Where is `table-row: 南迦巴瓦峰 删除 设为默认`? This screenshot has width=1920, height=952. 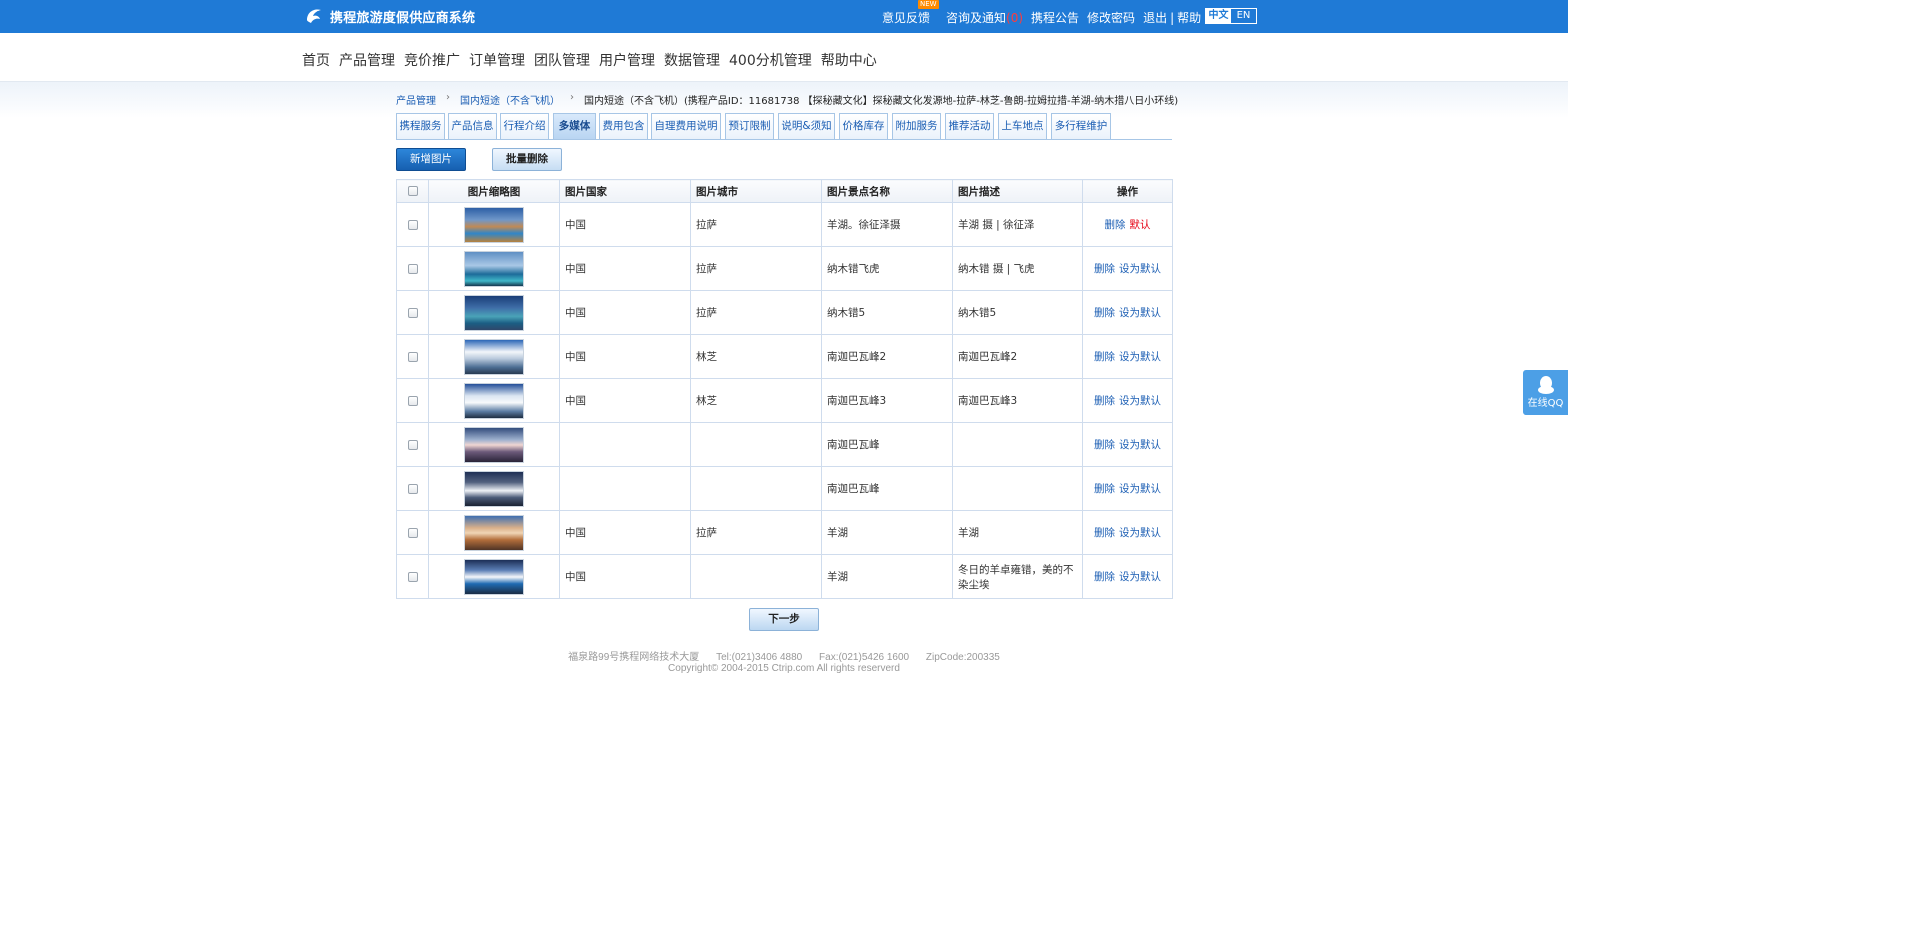 table-row: 南迦巴瓦峰 删除 设为默认 is located at coordinates (784, 488).